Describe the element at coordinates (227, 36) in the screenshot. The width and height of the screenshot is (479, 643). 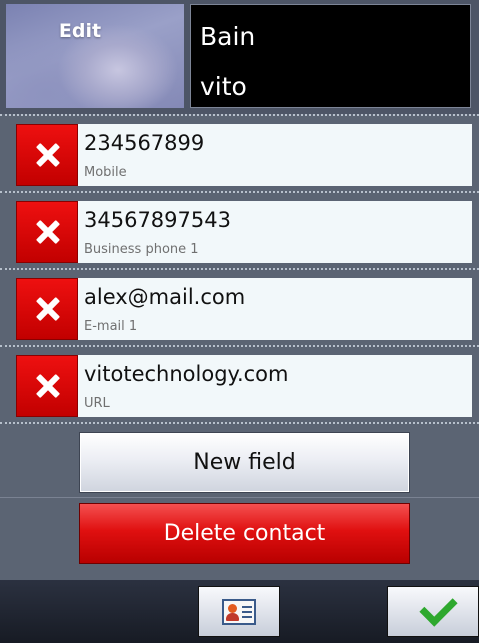
I see `first-name-field: Bain` at that location.